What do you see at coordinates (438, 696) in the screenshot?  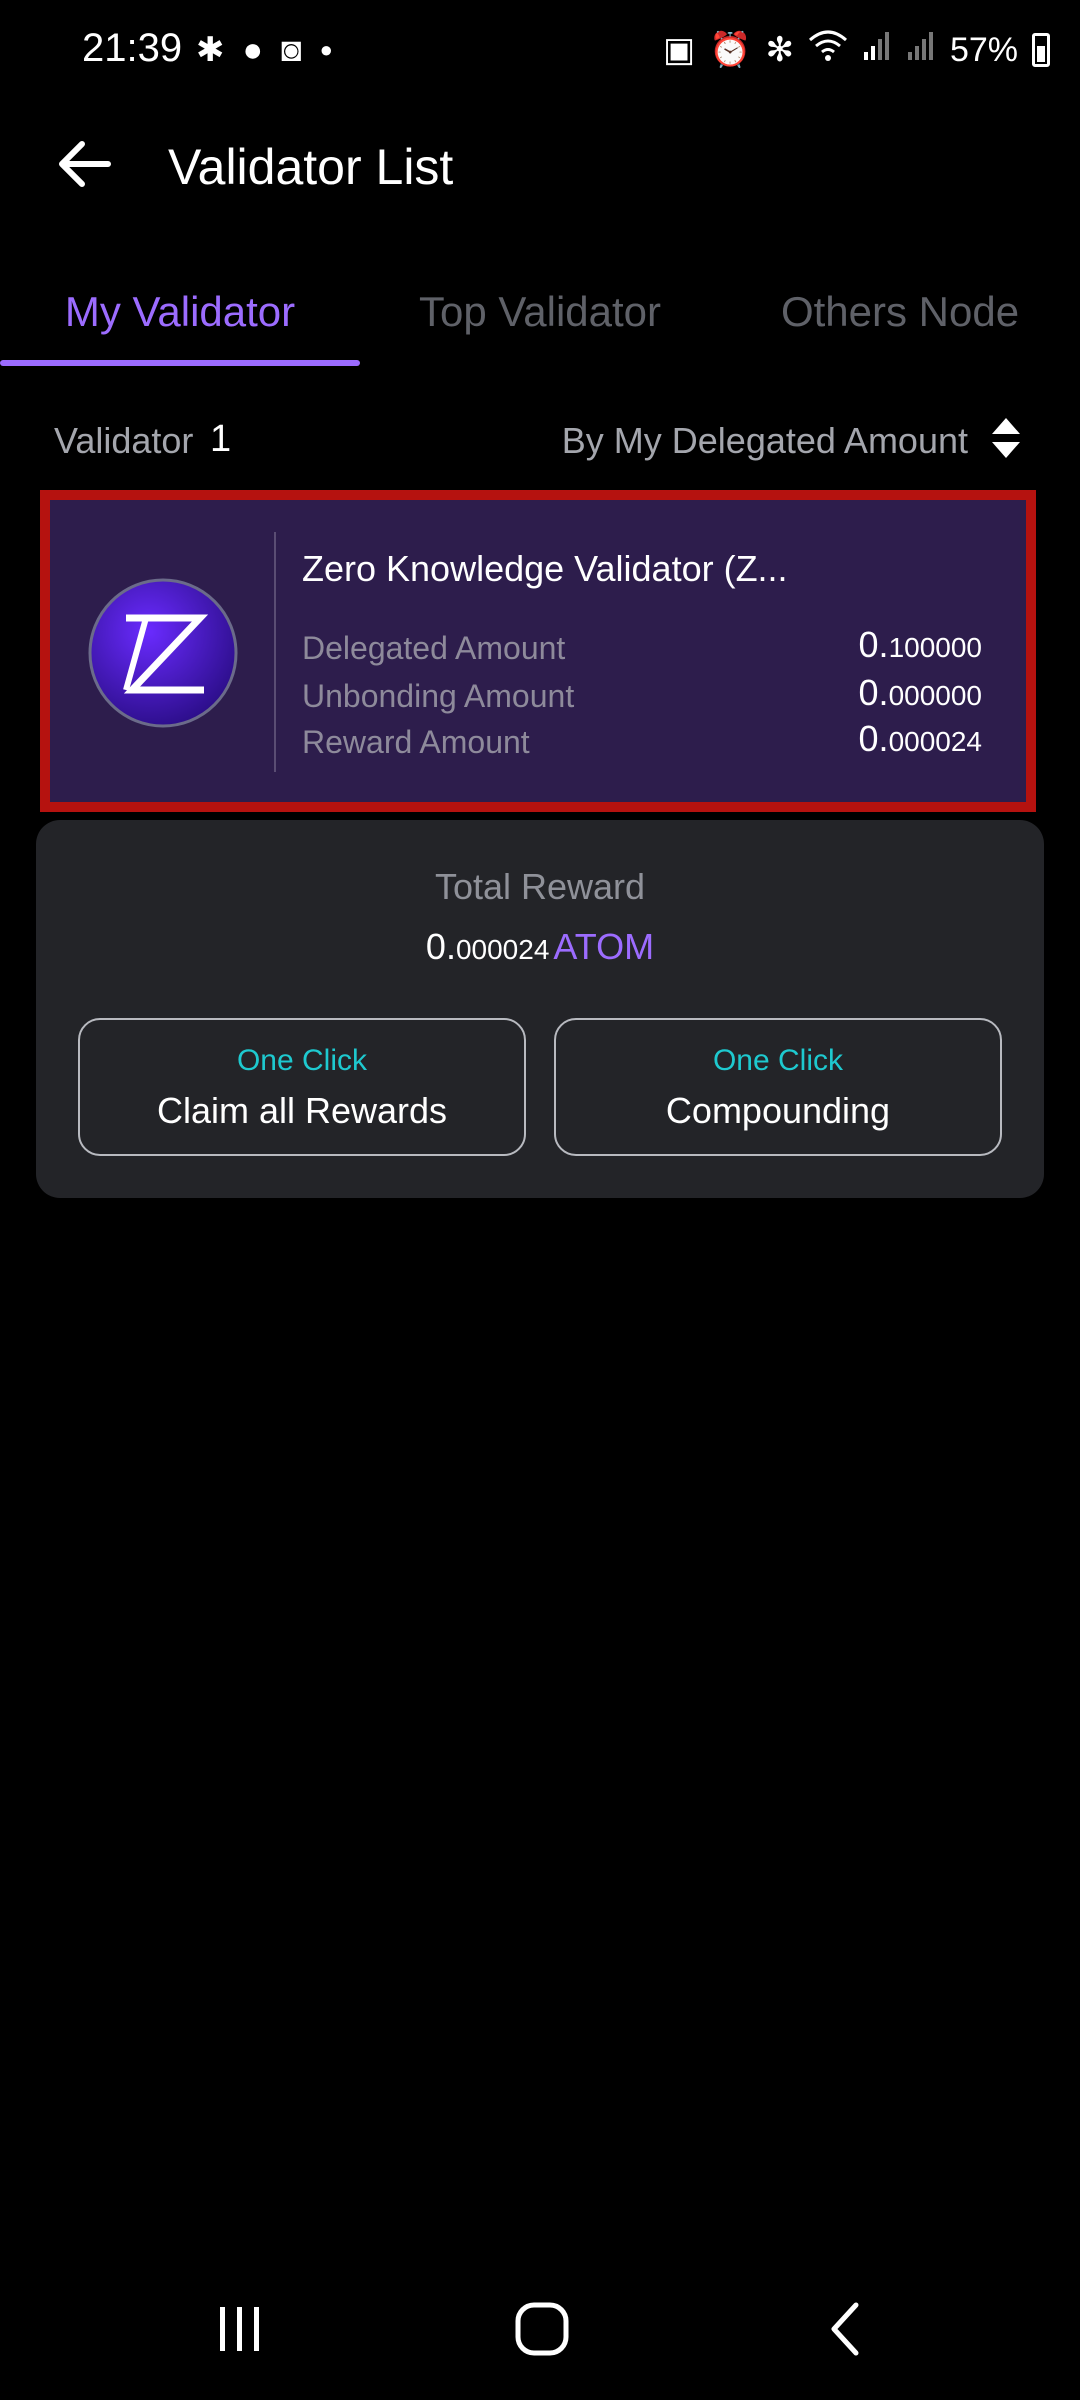 I see `unbonding-amount-label: Unbonding Amount` at bounding box center [438, 696].